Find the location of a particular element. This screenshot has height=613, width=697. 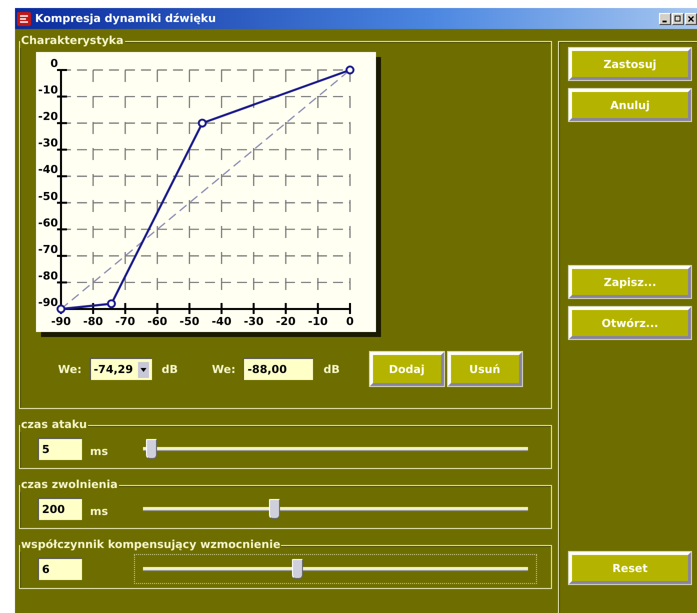

app-icon is located at coordinates (24, 19).